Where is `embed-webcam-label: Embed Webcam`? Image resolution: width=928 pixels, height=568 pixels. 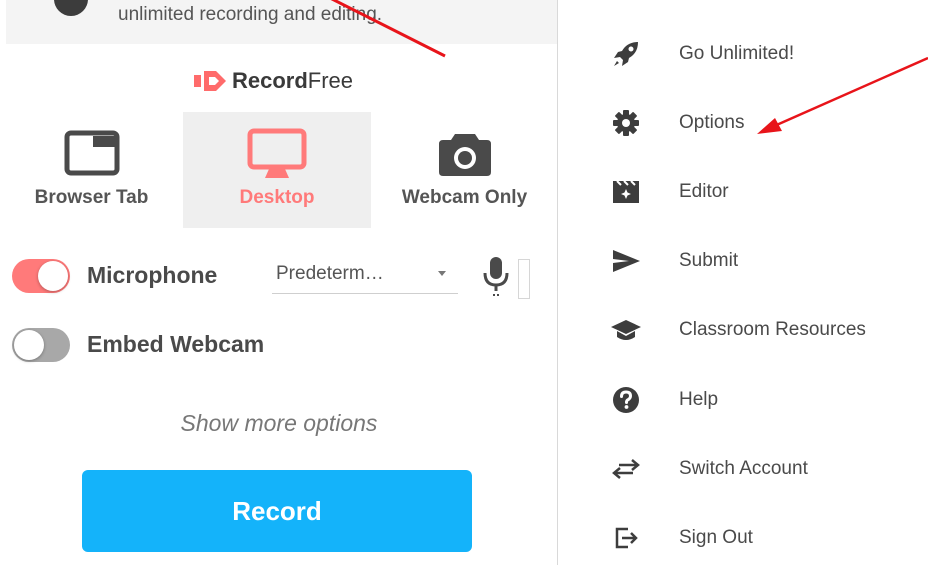 embed-webcam-label: Embed Webcam is located at coordinates (176, 344).